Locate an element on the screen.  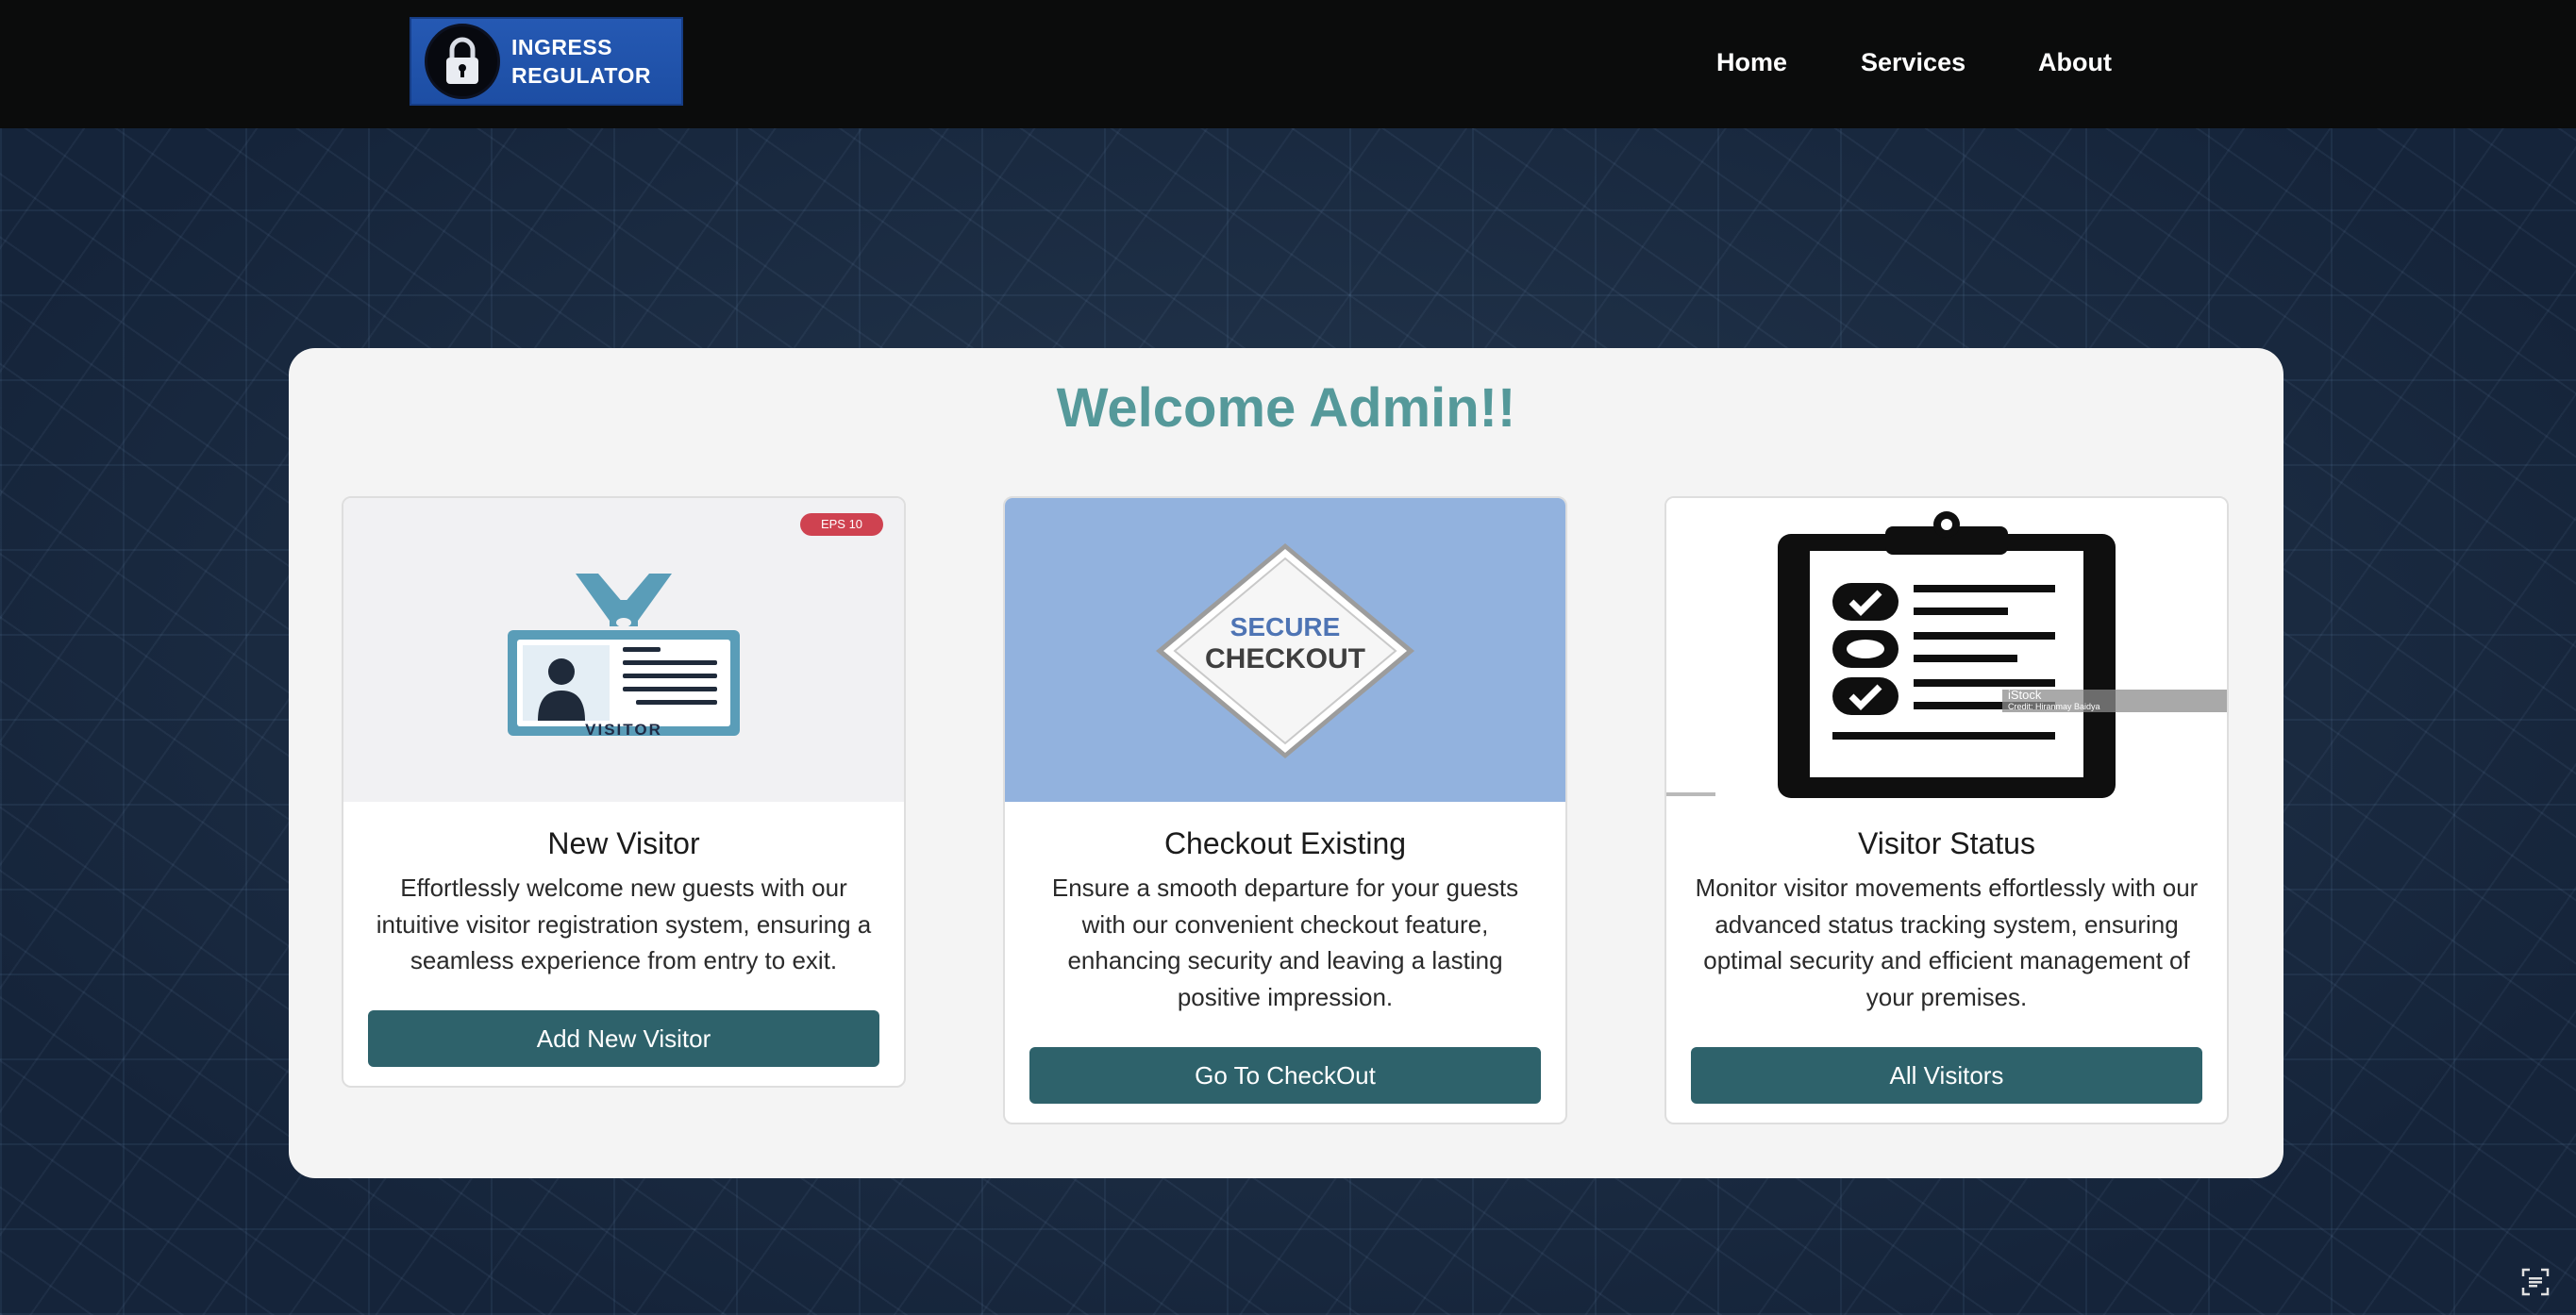
visitor-badge-icon is located at coordinates (624, 655).